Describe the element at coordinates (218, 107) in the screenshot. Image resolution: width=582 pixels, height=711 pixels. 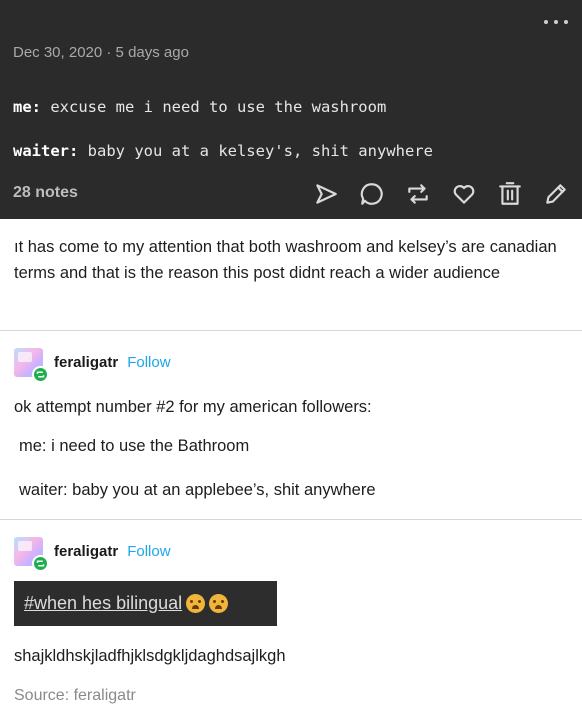
I see `chat-text: excuse me i need to use the washroom` at that location.